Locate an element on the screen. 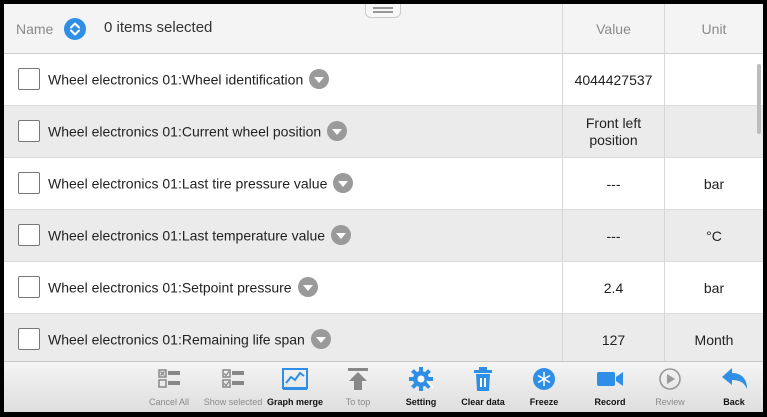  snowflake-icon is located at coordinates (544, 379).